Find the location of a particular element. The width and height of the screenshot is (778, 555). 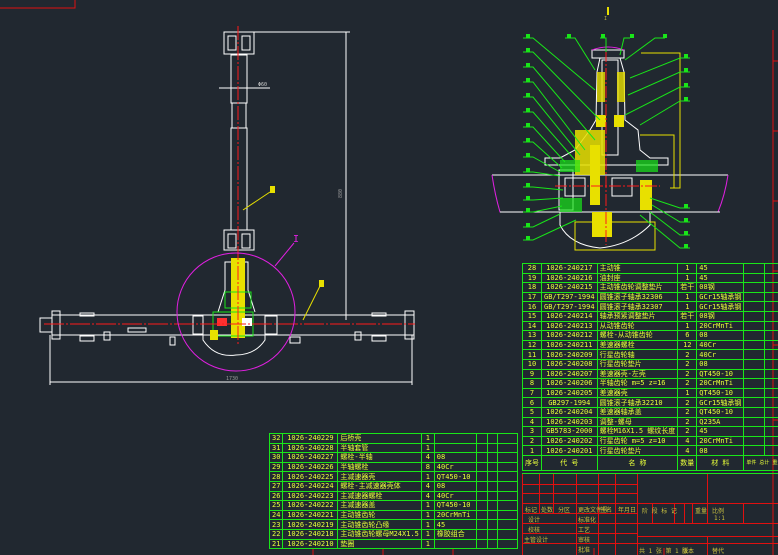

bom-cell-code: 1026-240210 is located at coordinates (310, 544).